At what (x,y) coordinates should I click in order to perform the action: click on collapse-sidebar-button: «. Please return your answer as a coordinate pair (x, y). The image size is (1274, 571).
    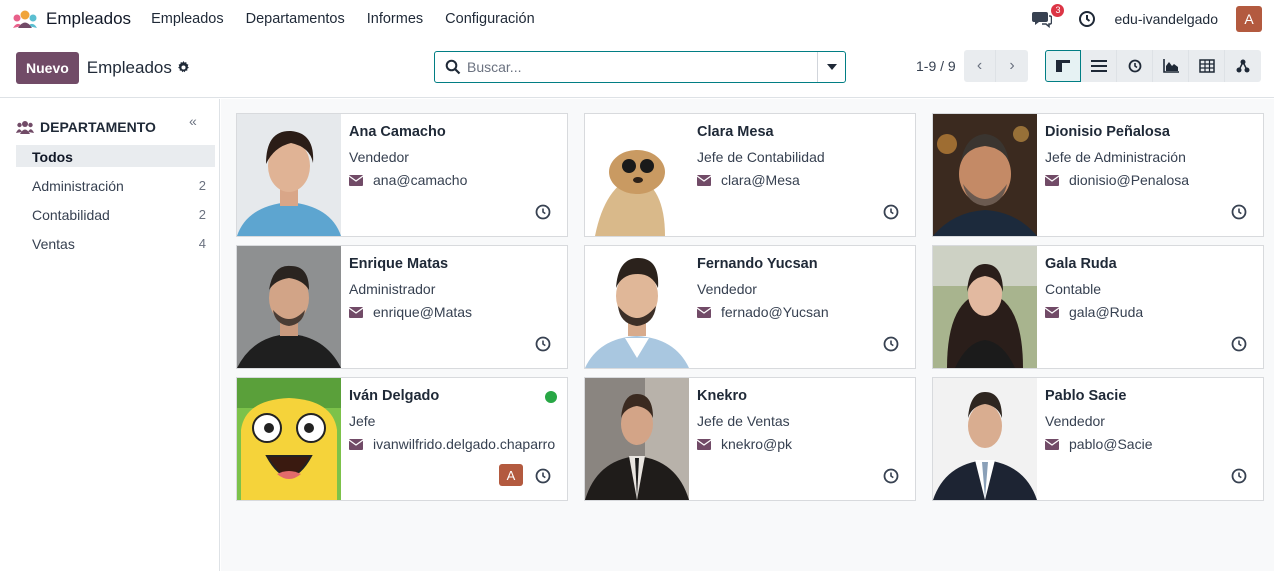
    Looking at the image, I should click on (193, 121).